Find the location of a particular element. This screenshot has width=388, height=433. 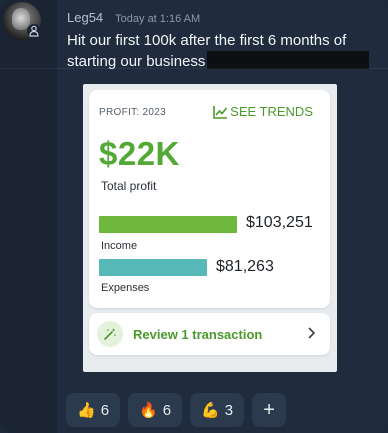

message-header: Leg54 Today at 1:16 AM is located at coordinates (133, 18).